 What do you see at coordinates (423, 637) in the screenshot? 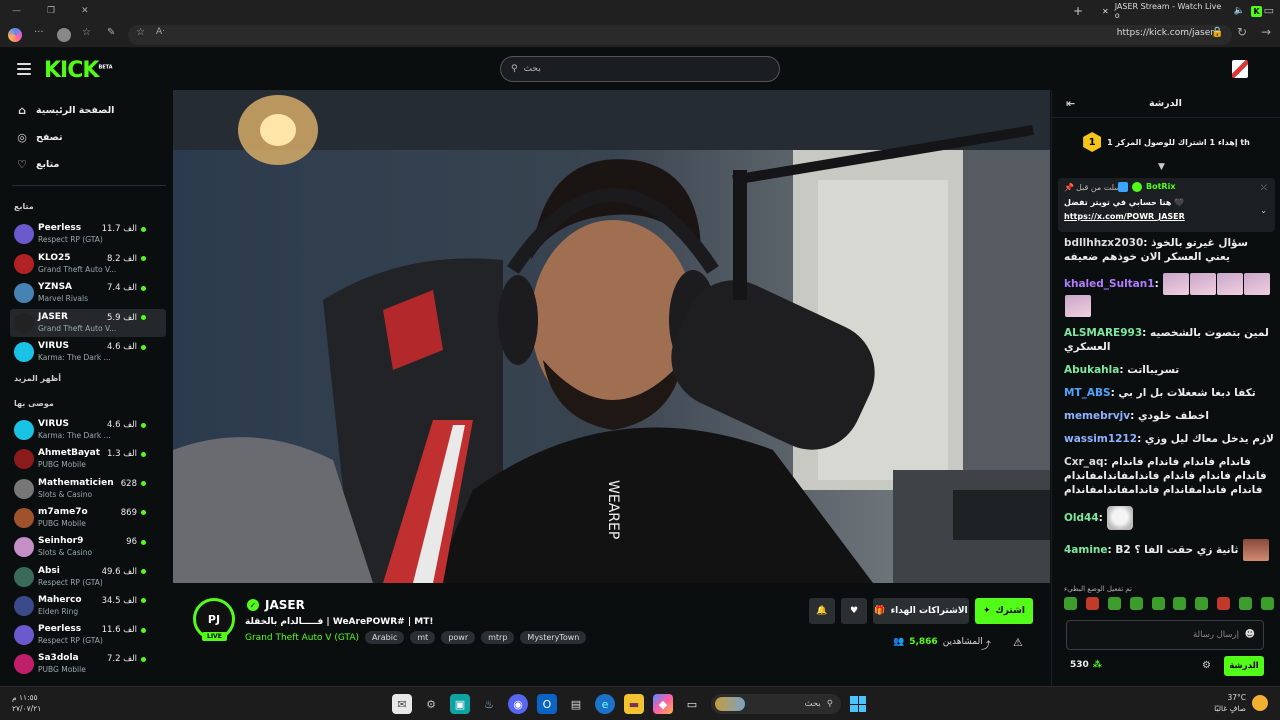
I see `tag-chip: mt` at bounding box center [423, 637].